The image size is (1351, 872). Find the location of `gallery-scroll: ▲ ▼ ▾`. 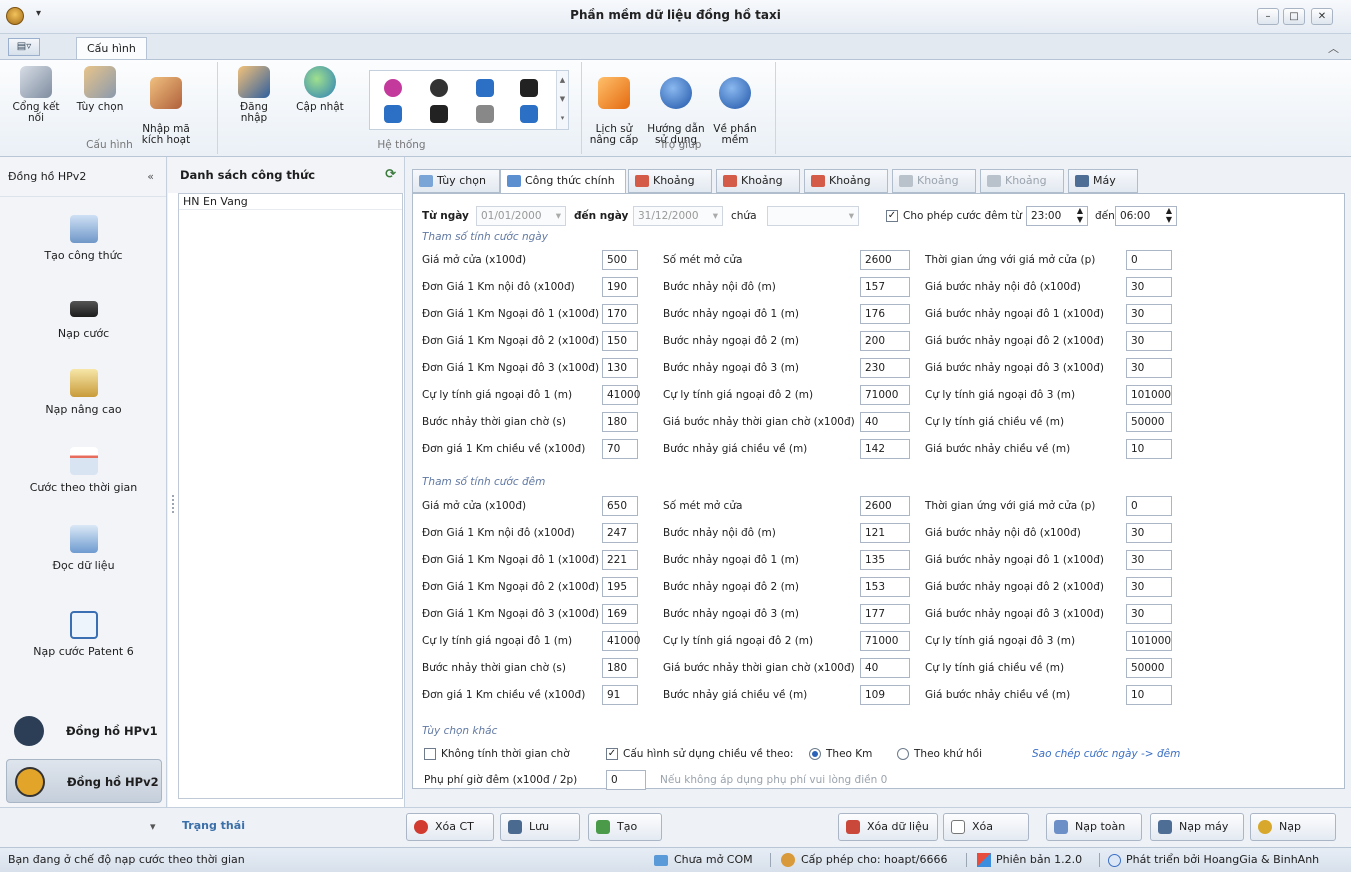

gallery-scroll: ▲ ▼ ▾ is located at coordinates (562, 100).